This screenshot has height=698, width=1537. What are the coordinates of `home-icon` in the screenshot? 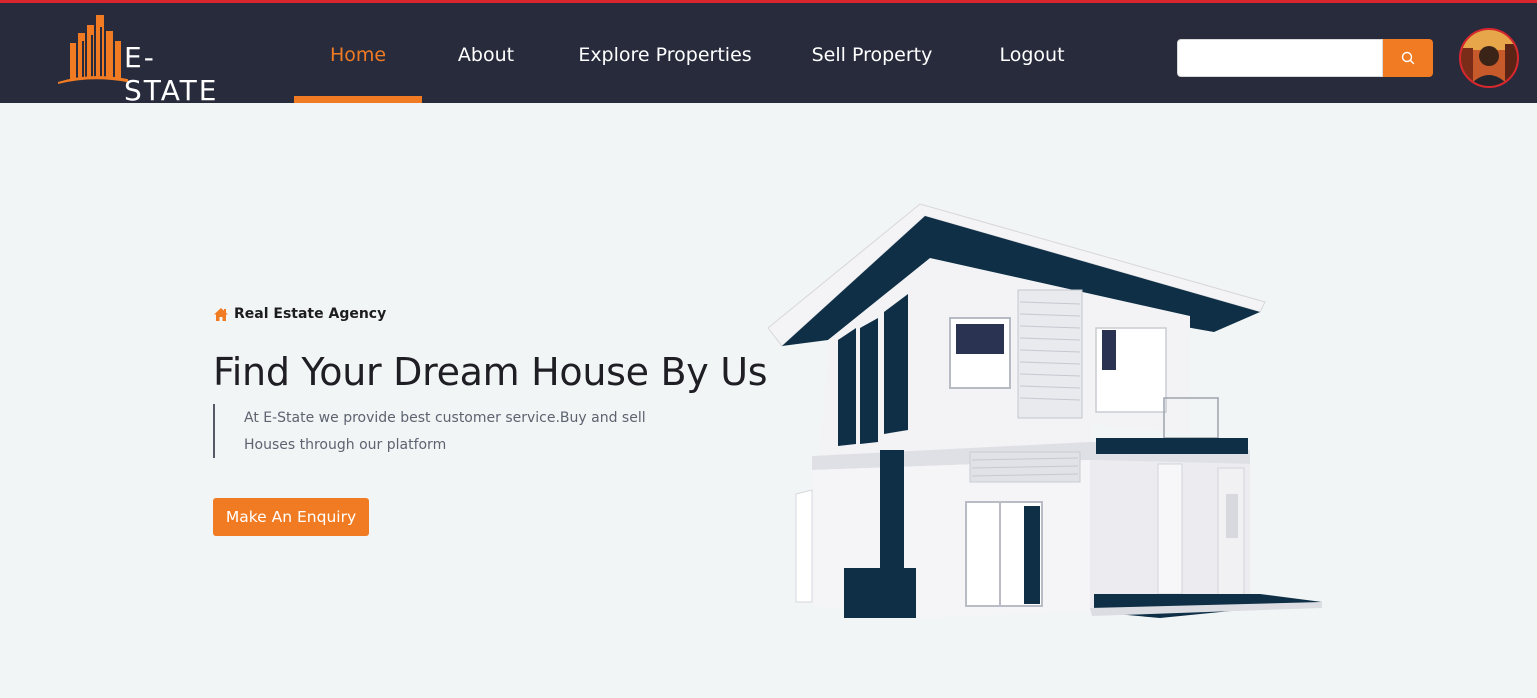 It's located at (221, 314).